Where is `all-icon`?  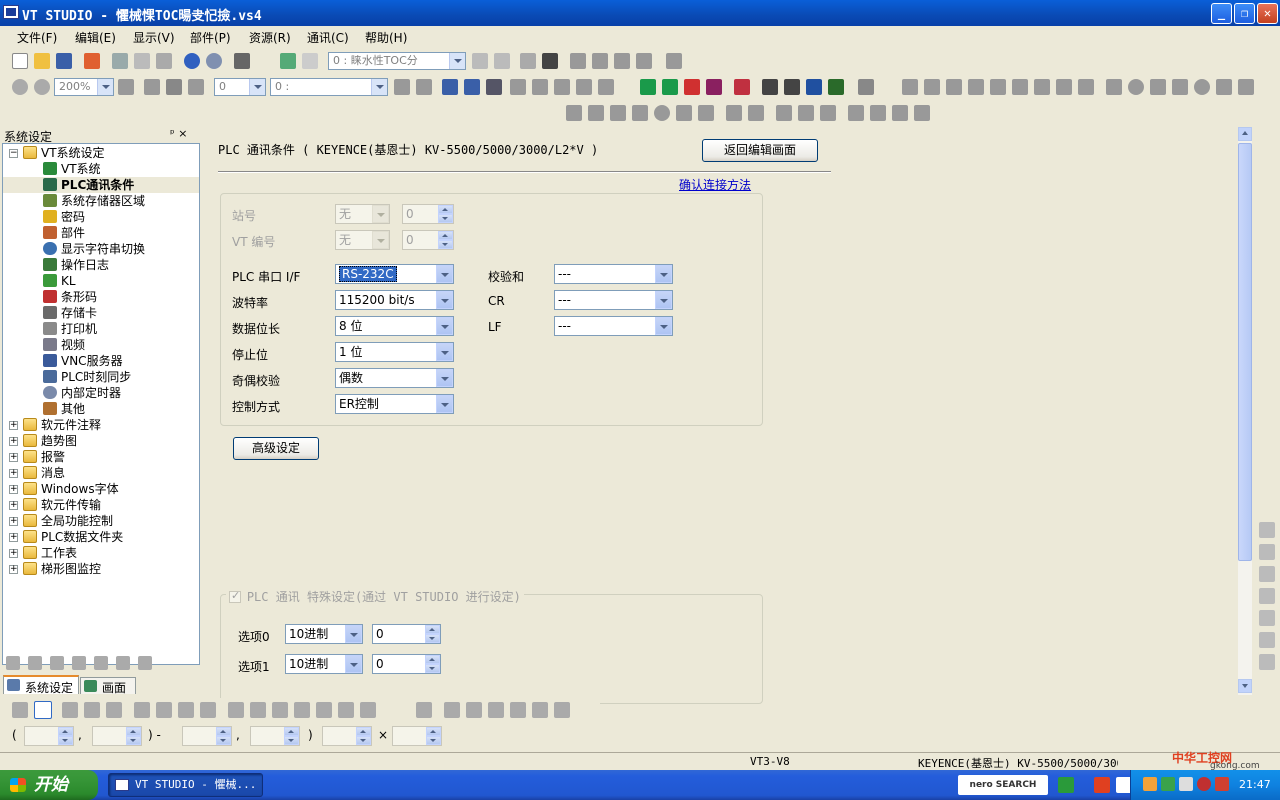 all-icon is located at coordinates (174, 87).